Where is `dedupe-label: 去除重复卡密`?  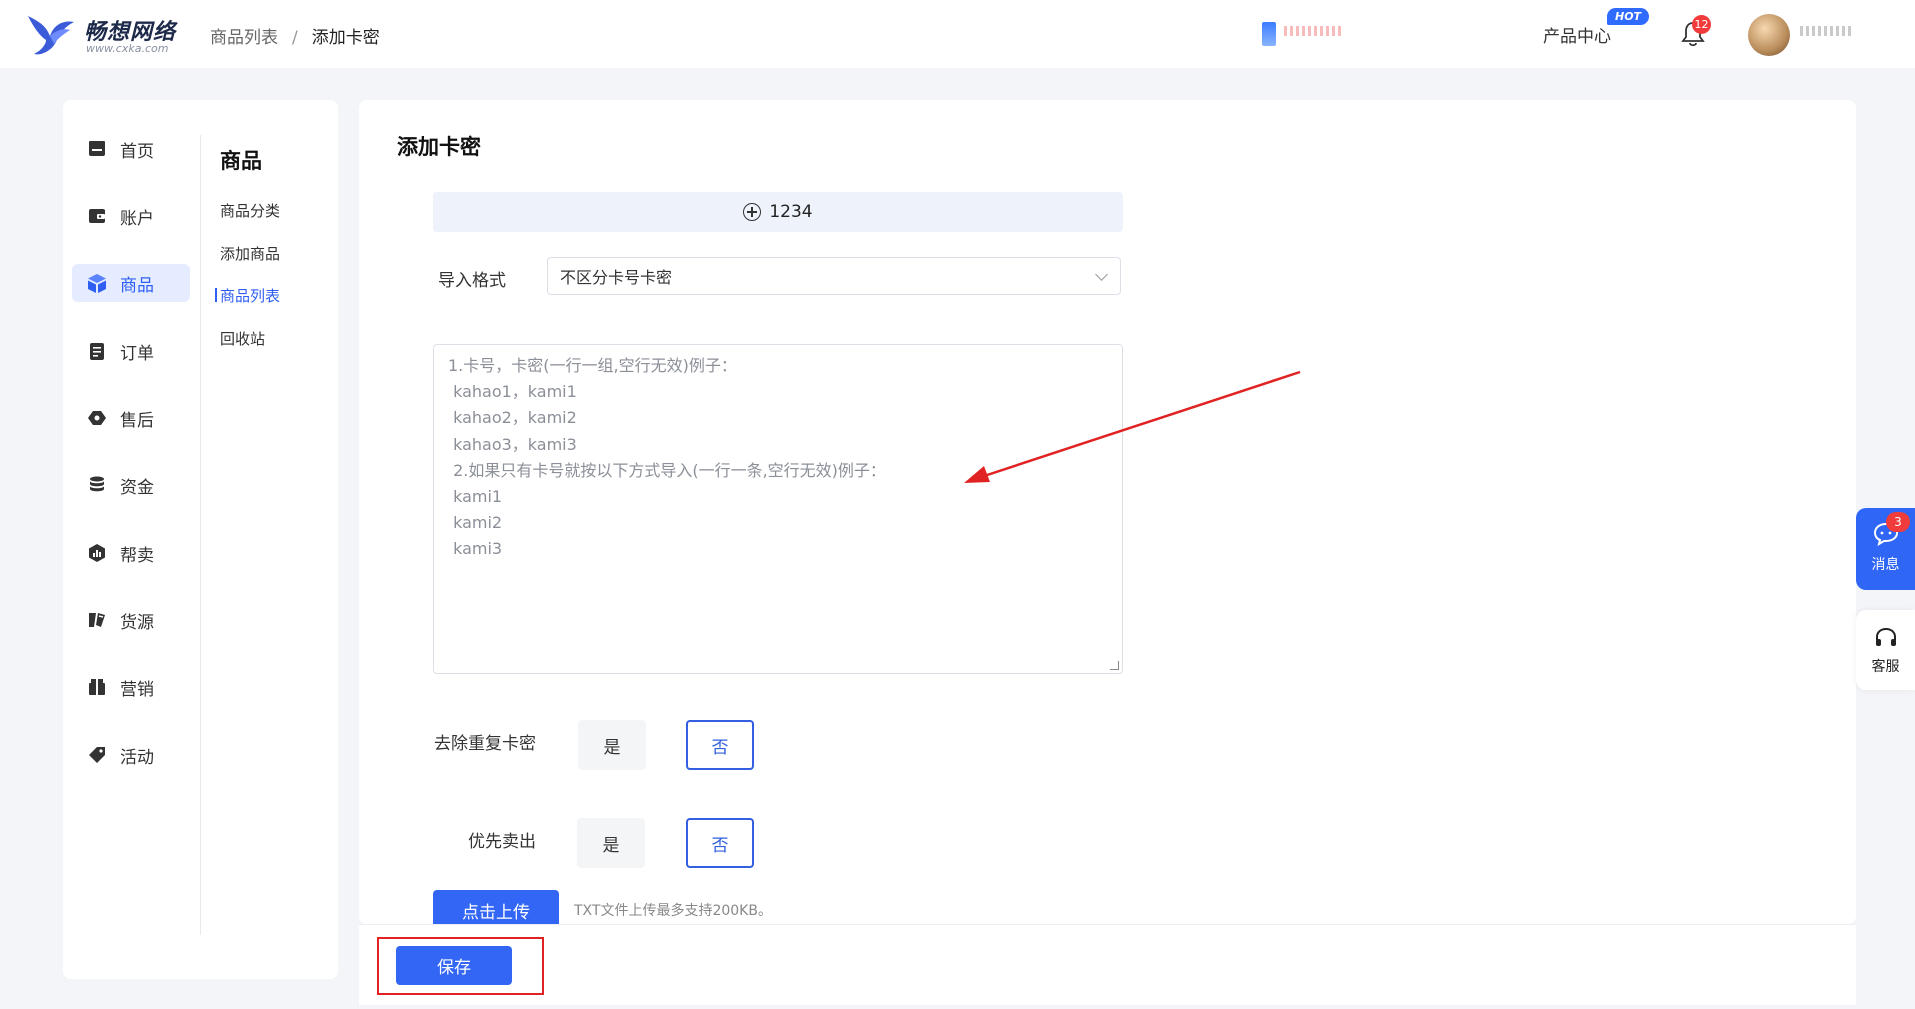
dedupe-label: 去除重复卡密 is located at coordinates (485, 744).